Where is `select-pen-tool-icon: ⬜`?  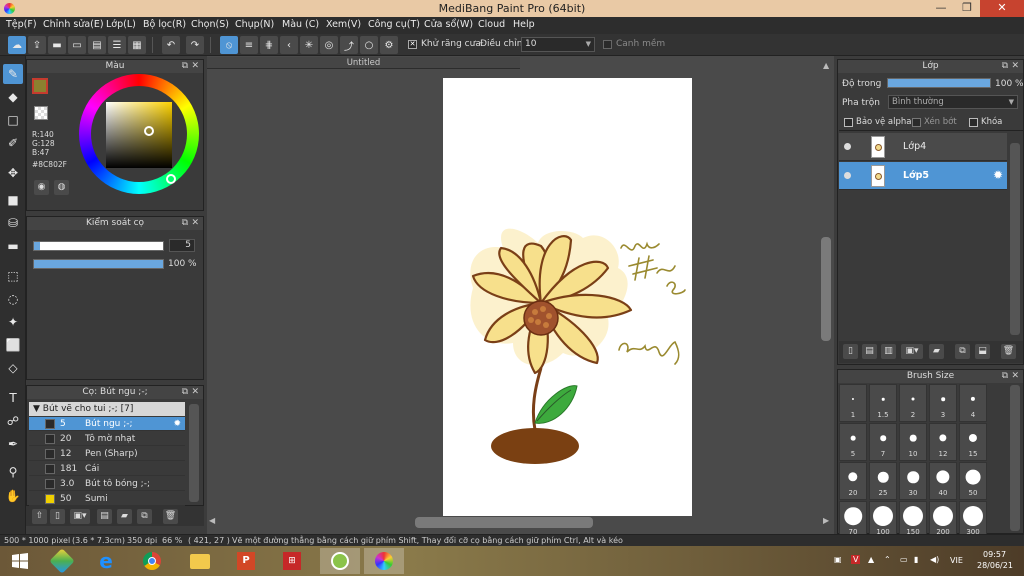
select-pen-tool-icon: ⬜ is located at coordinates (13, 345).